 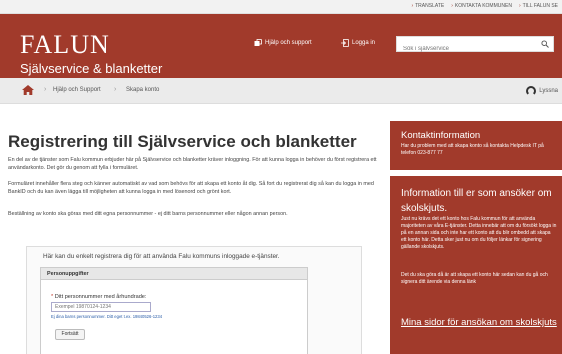 What do you see at coordinates (101, 307) in the screenshot?
I see `personal-number-field` at bounding box center [101, 307].